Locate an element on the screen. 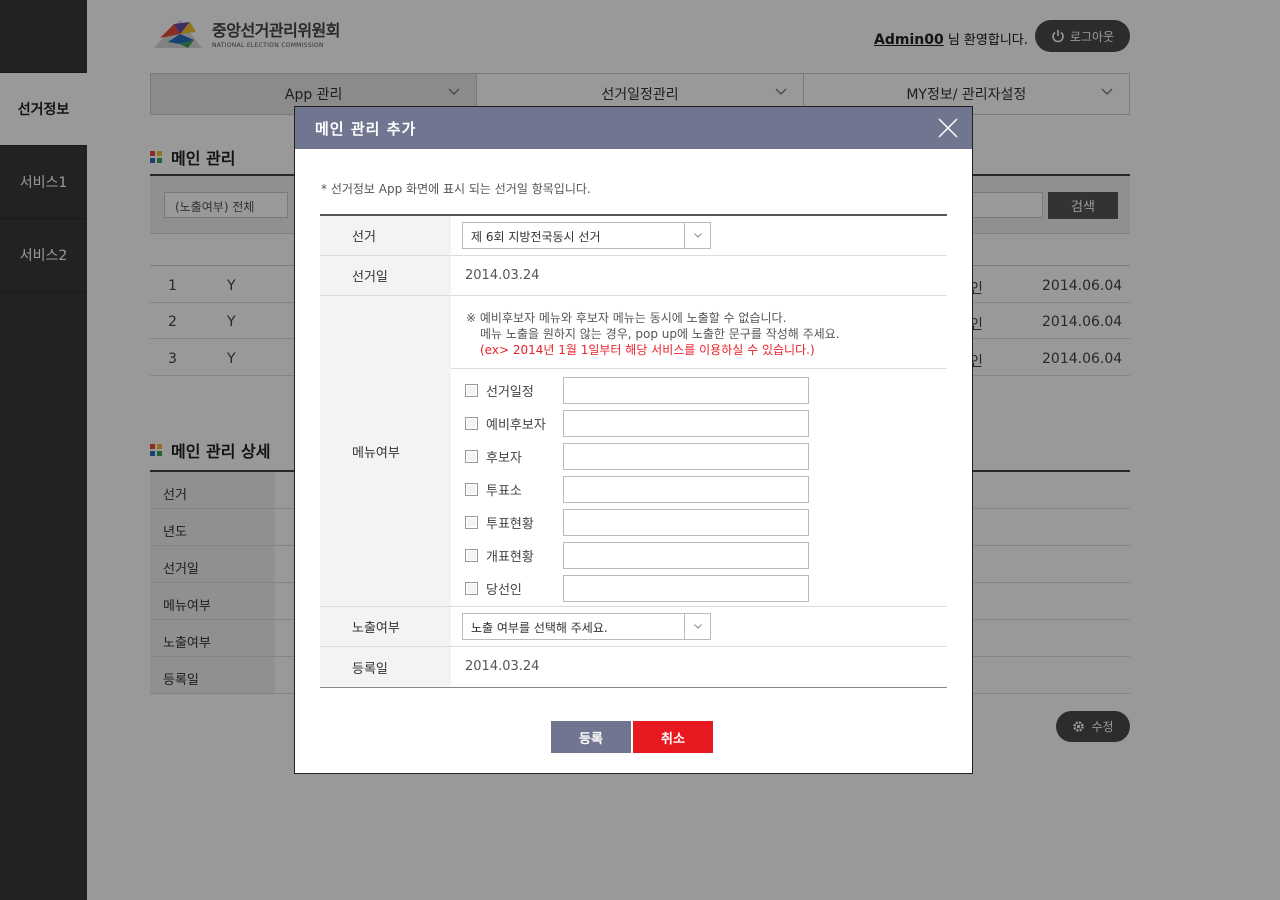 The height and width of the screenshot is (900, 1280). register-button: 등록 is located at coordinates (591, 737).